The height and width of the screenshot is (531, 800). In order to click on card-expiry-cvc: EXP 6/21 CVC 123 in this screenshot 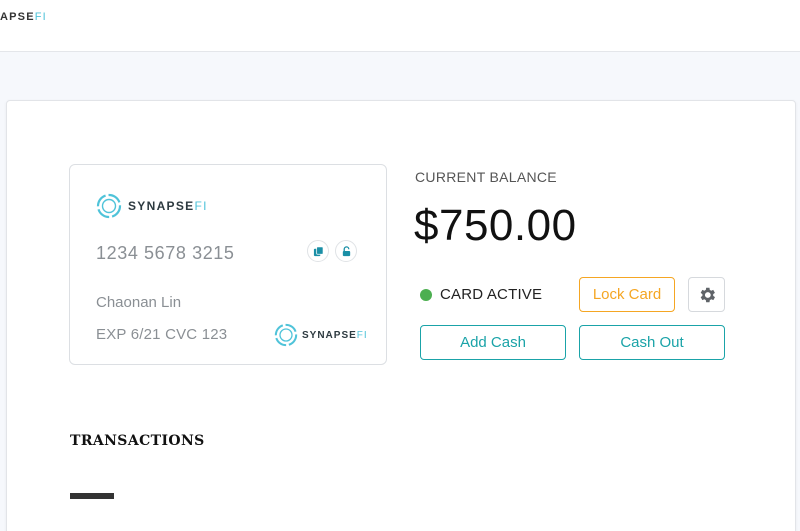, I will do `click(162, 334)`.